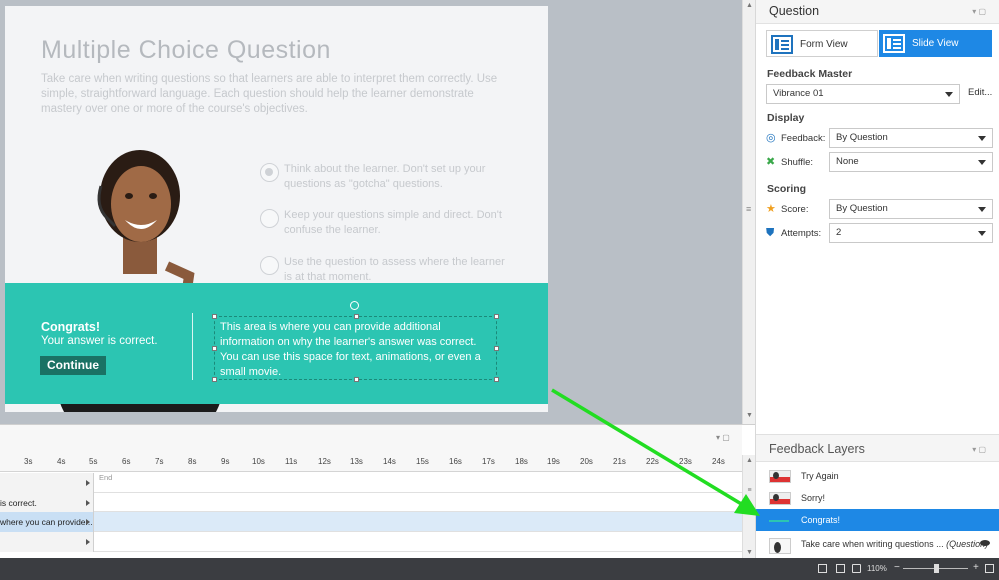 Image resolution: width=999 pixels, height=580 pixels. Describe the element at coordinates (269, 172) in the screenshot. I see `radio-selected-icon` at that location.